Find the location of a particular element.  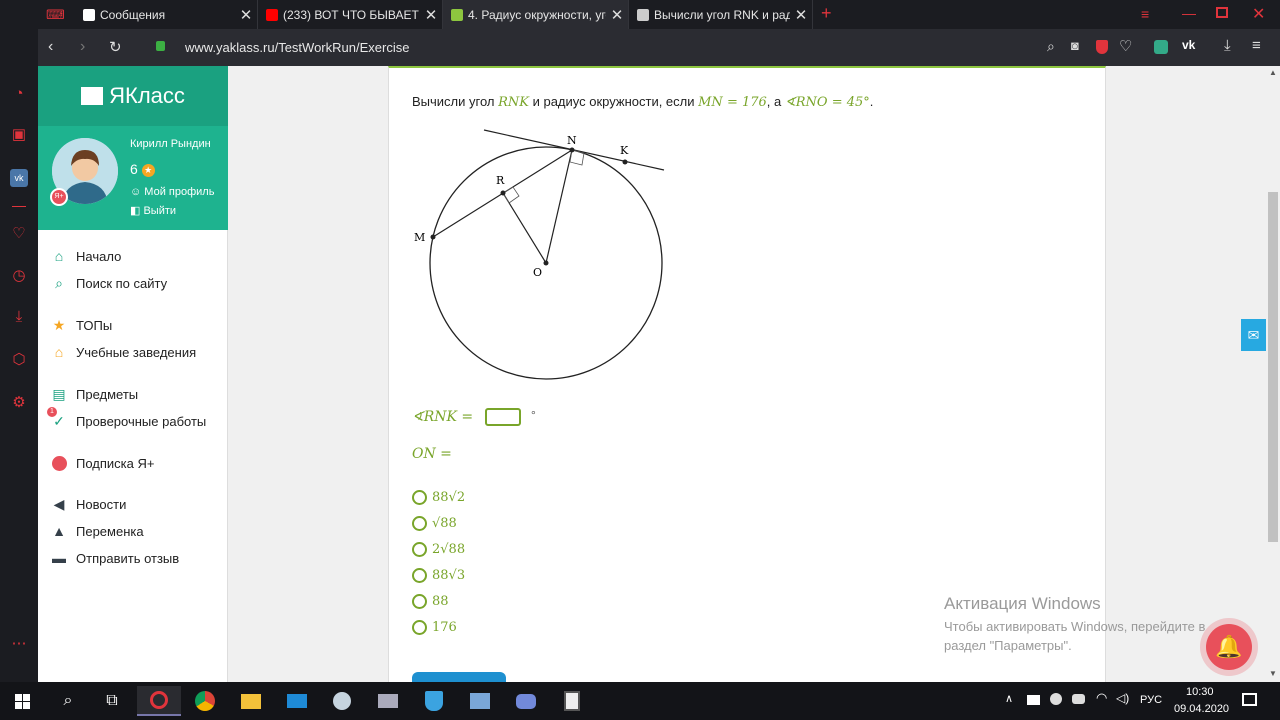

option-label: √88 is located at coordinates (444, 523).